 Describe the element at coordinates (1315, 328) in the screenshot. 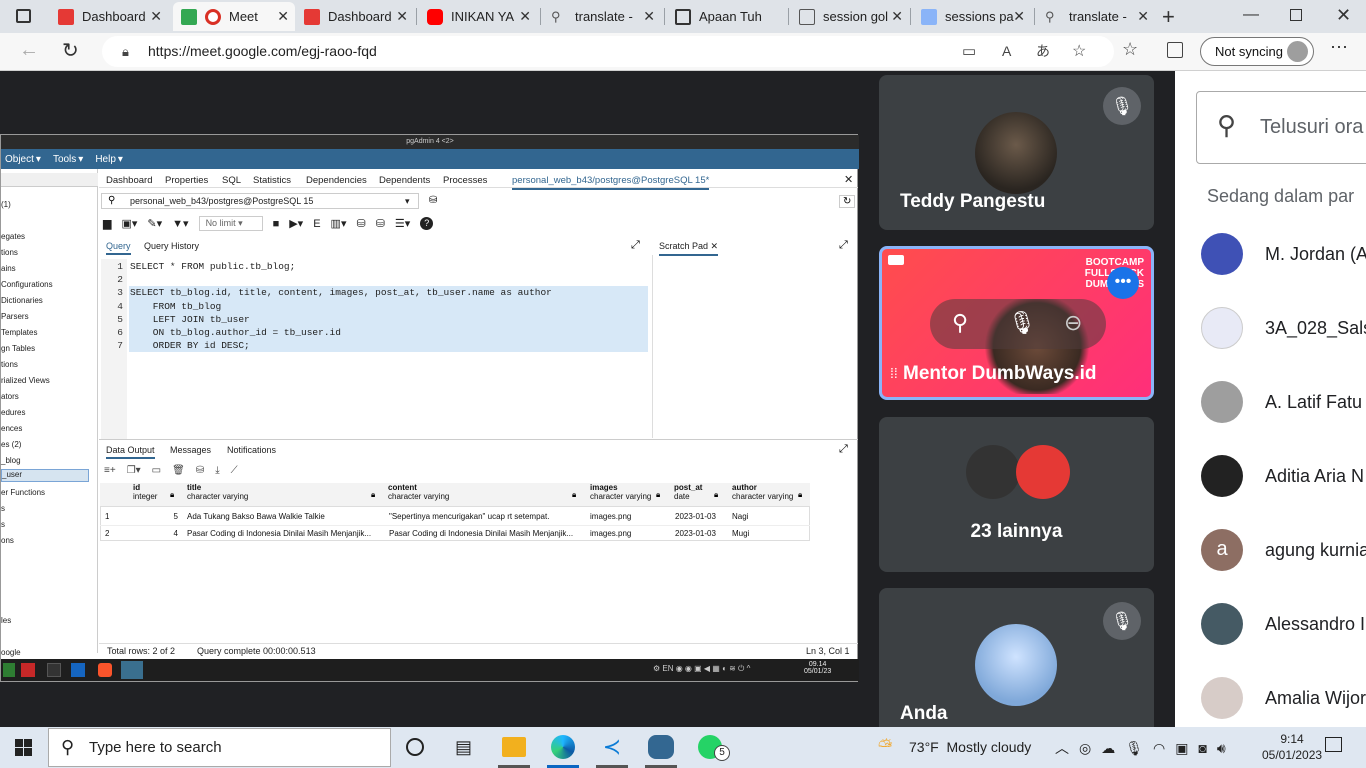

I see `participant-list-item: 3A_028_Sals` at that location.